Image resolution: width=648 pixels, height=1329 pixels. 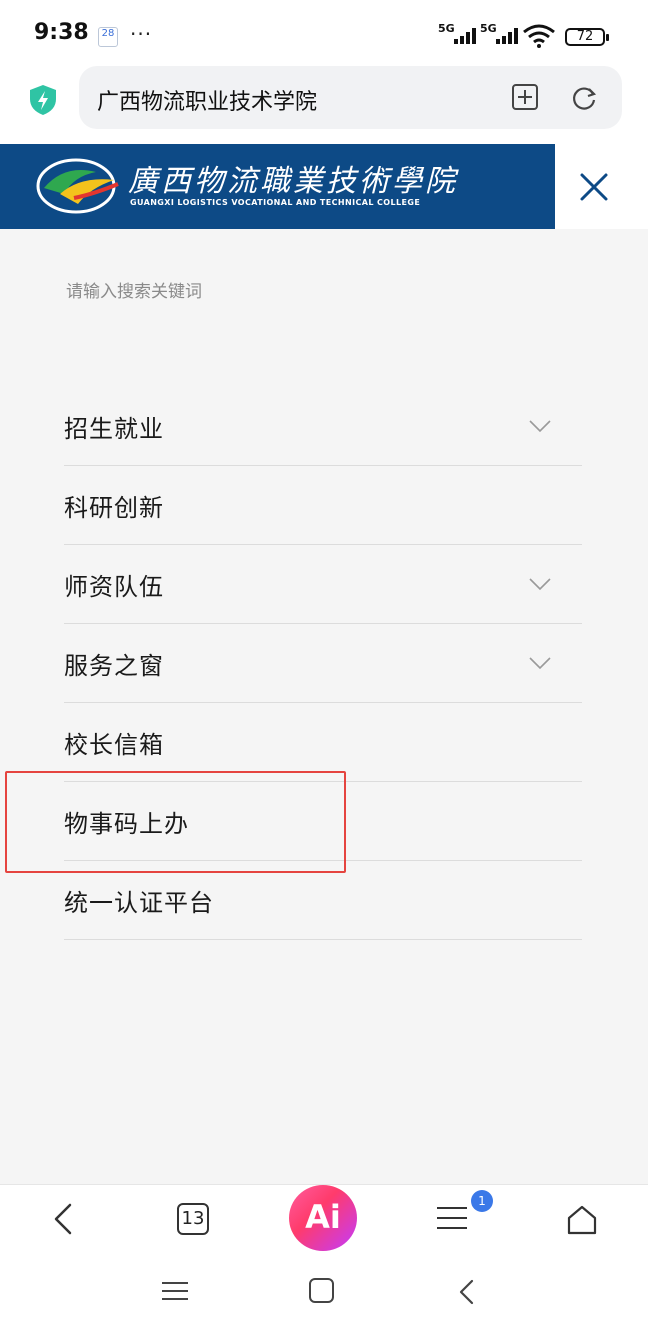 I want to click on system-navigation-bar, so click(x=324, y=1292).